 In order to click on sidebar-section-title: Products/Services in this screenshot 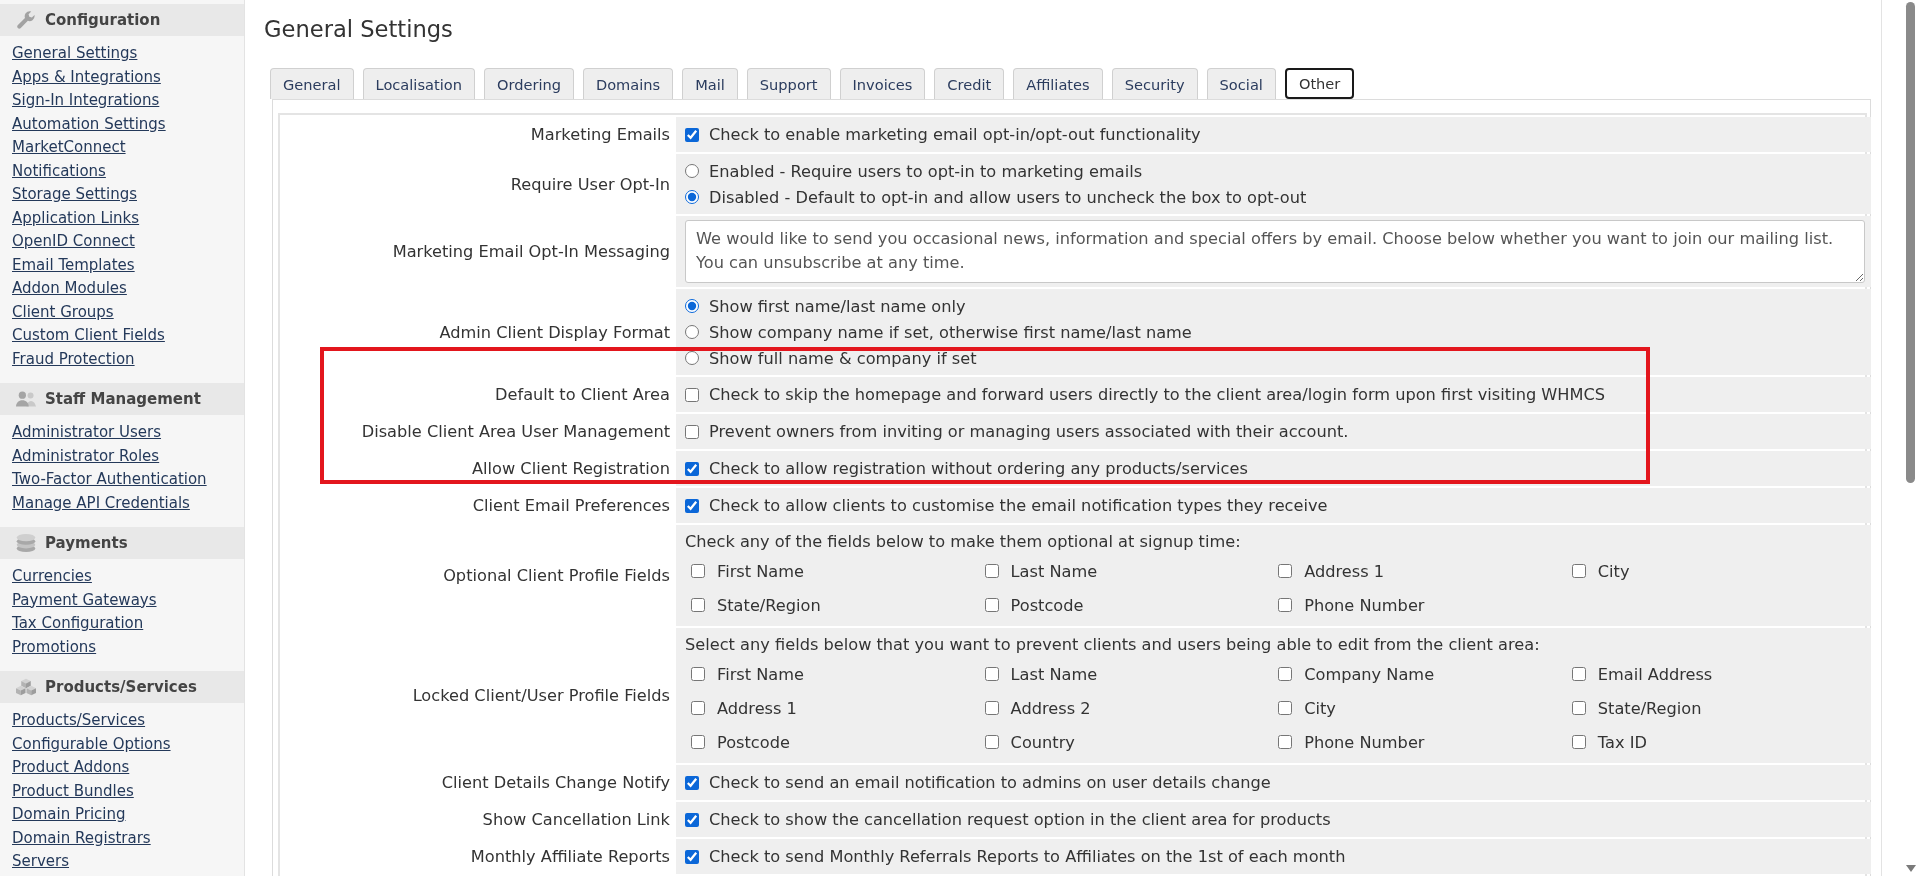, I will do `click(121, 687)`.